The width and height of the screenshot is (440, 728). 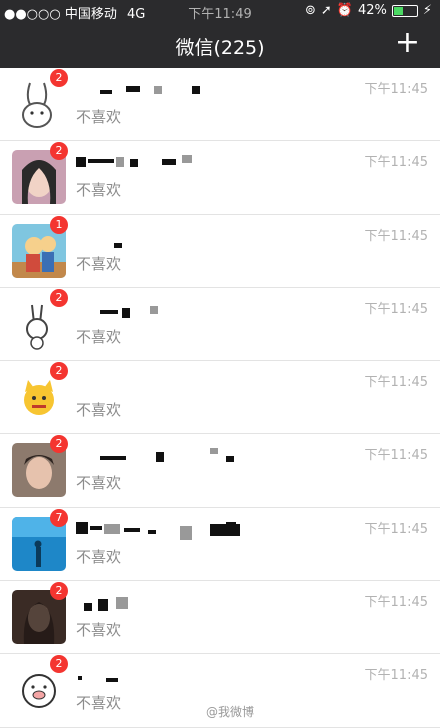 I want to click on charging-icon: ⚡, so click(x=427, y=10).